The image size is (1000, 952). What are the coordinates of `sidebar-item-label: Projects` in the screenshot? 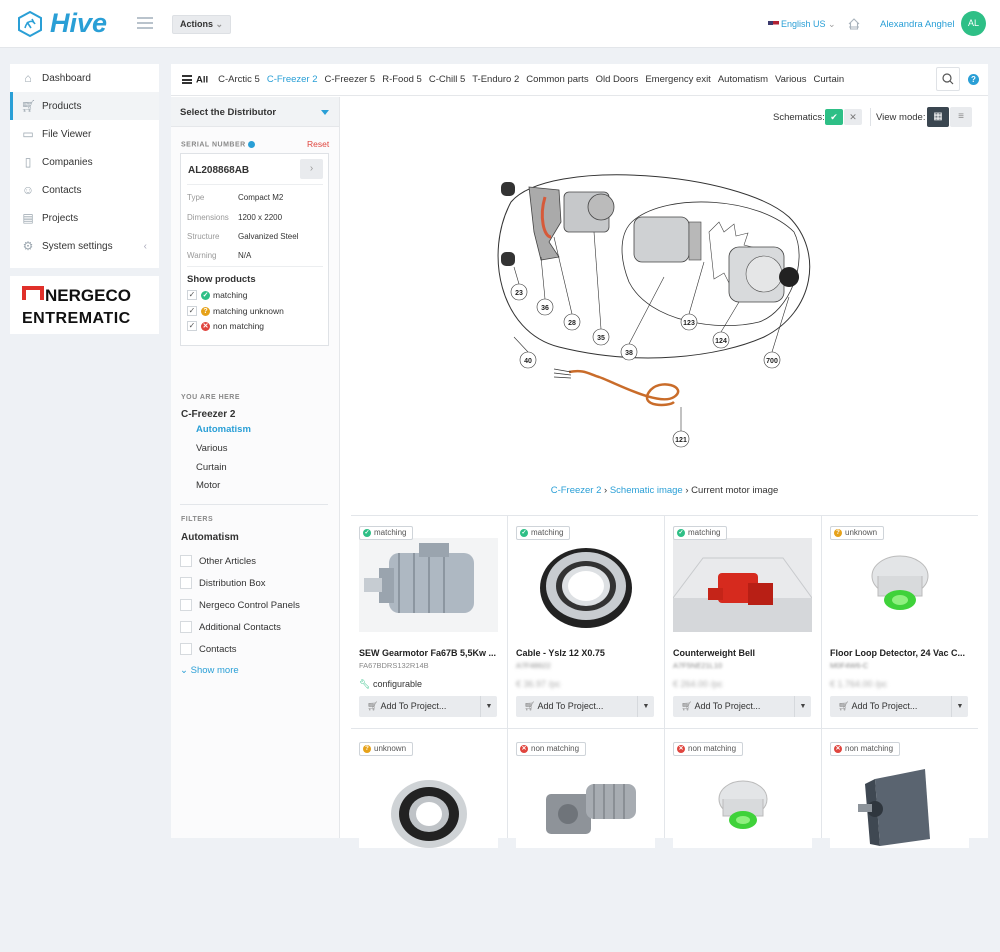 It's located at (60, 218).